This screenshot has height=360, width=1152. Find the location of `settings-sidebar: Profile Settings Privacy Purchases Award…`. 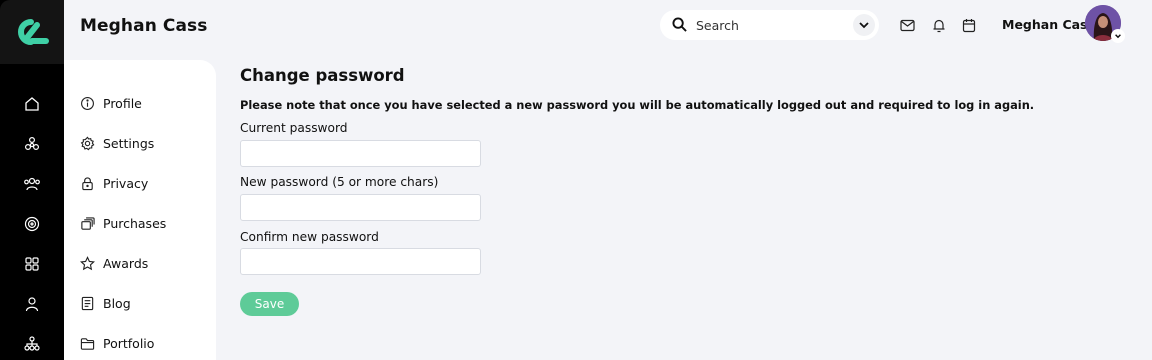

settings-sidebar: Profile Settings Privacy Purchases Award… is located at coordinates (140, 210).